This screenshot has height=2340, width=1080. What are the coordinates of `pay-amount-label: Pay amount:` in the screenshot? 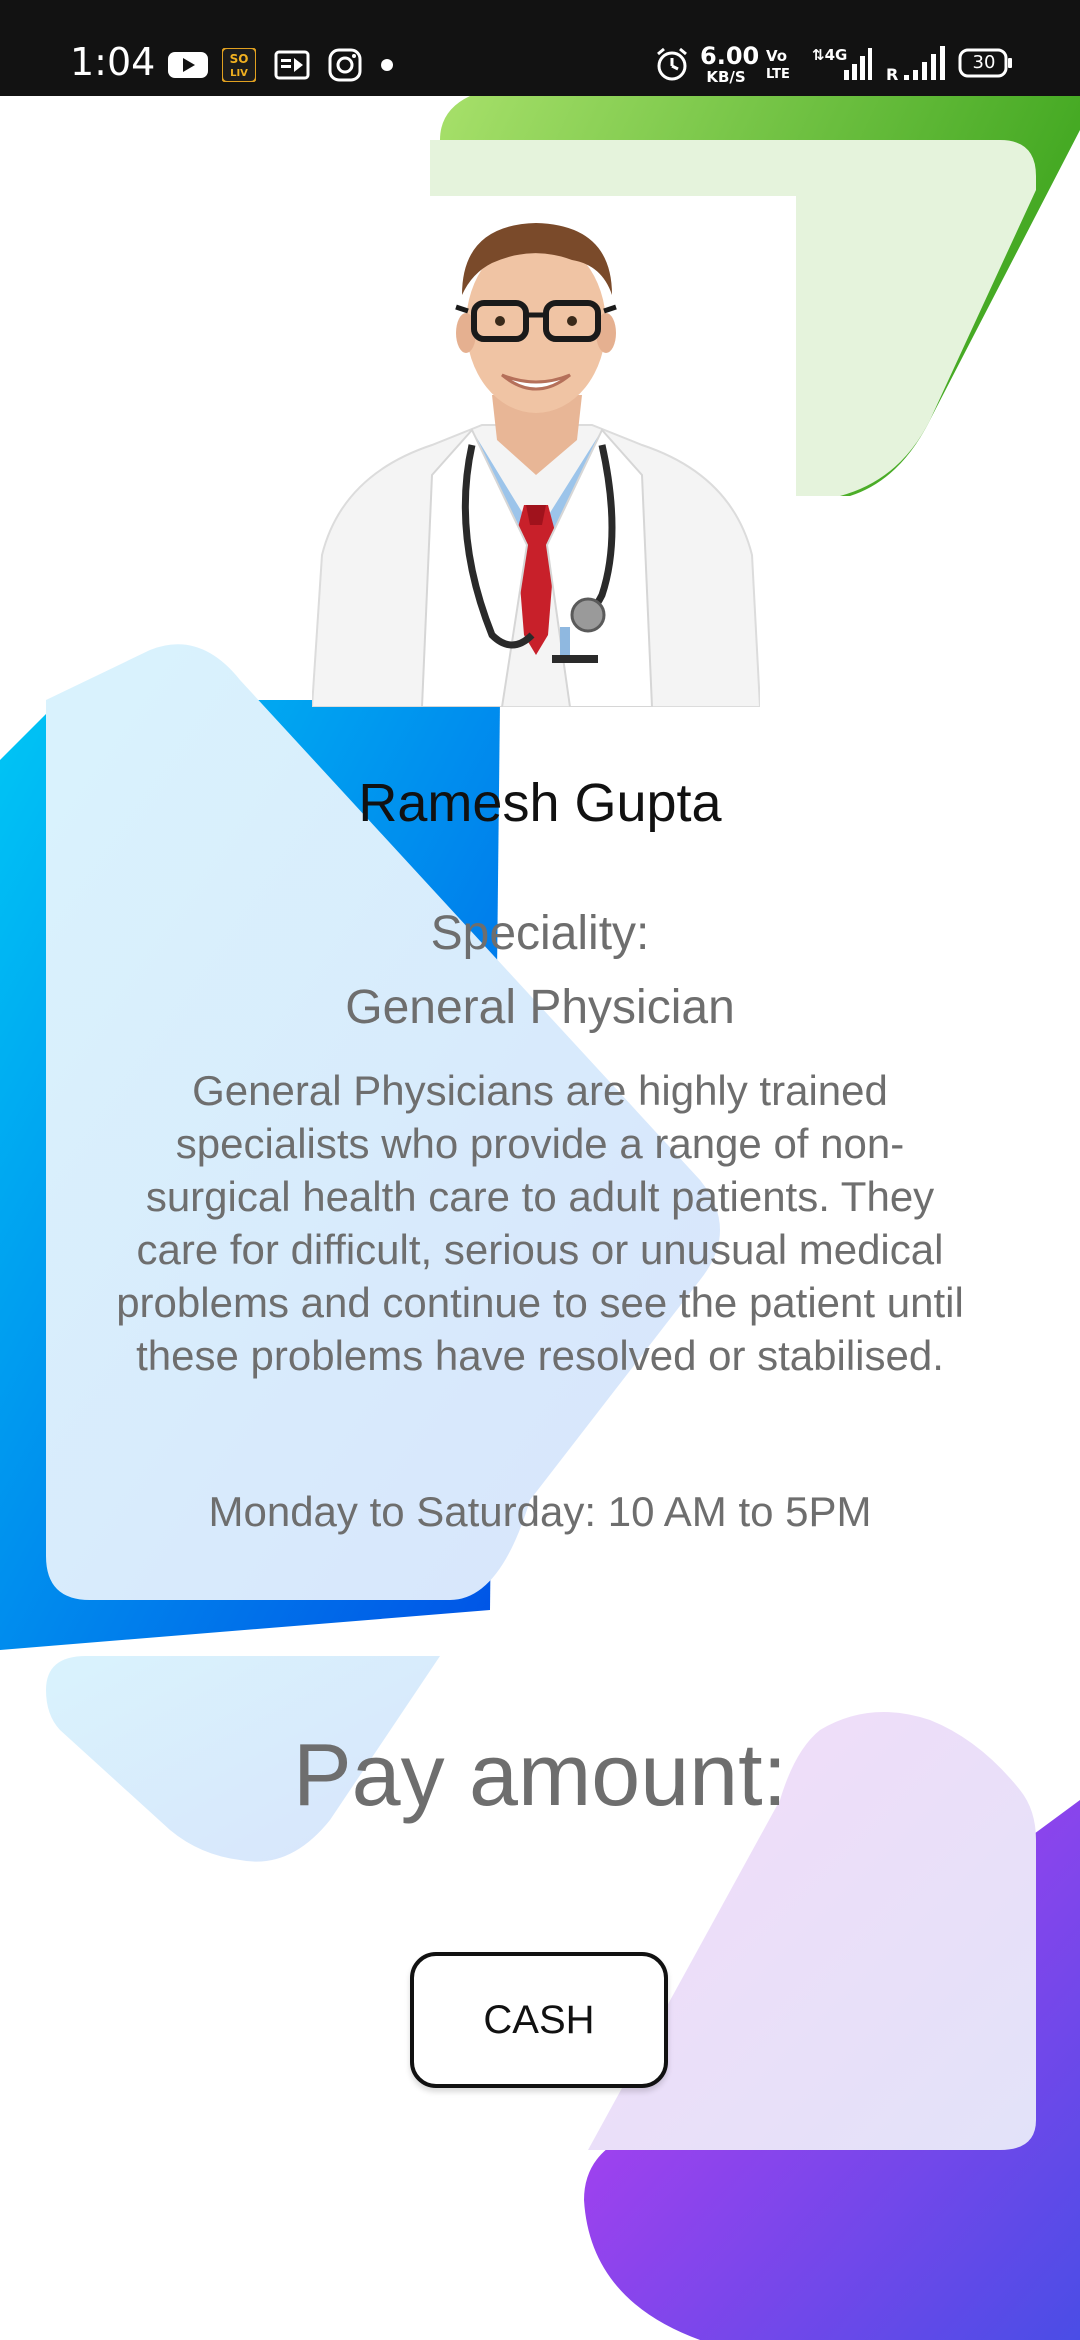 It's located at (540, 1774).